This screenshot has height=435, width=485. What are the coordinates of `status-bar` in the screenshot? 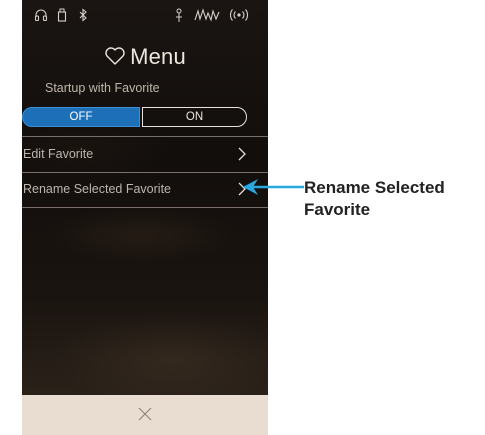 It's located at (145, 17).